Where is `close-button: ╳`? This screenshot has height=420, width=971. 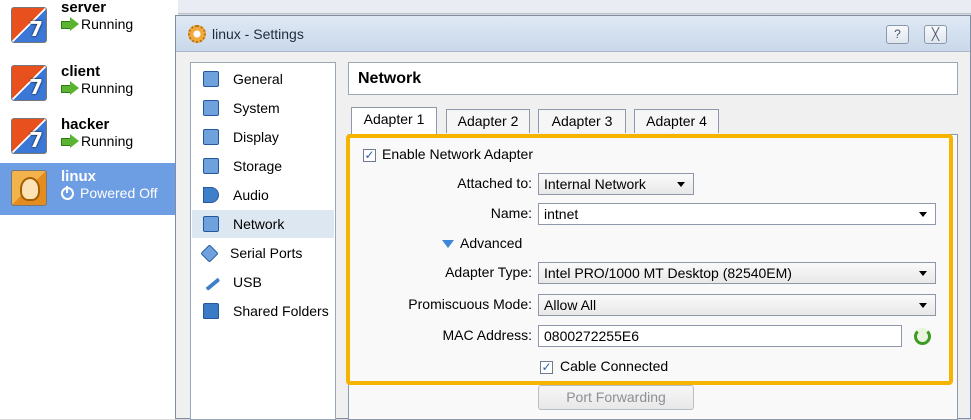 close-button: ╳ is located at coordinates (935, 34).